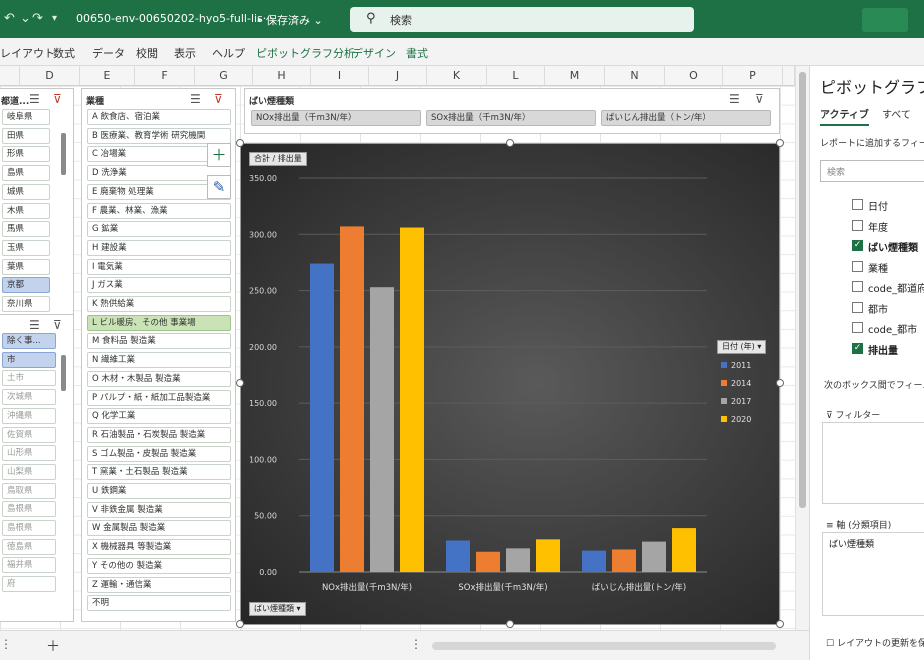  What do you see at coordinates (789, 76) in the screenshot?
I see `column-header-q` at bounding box center [789, 76].